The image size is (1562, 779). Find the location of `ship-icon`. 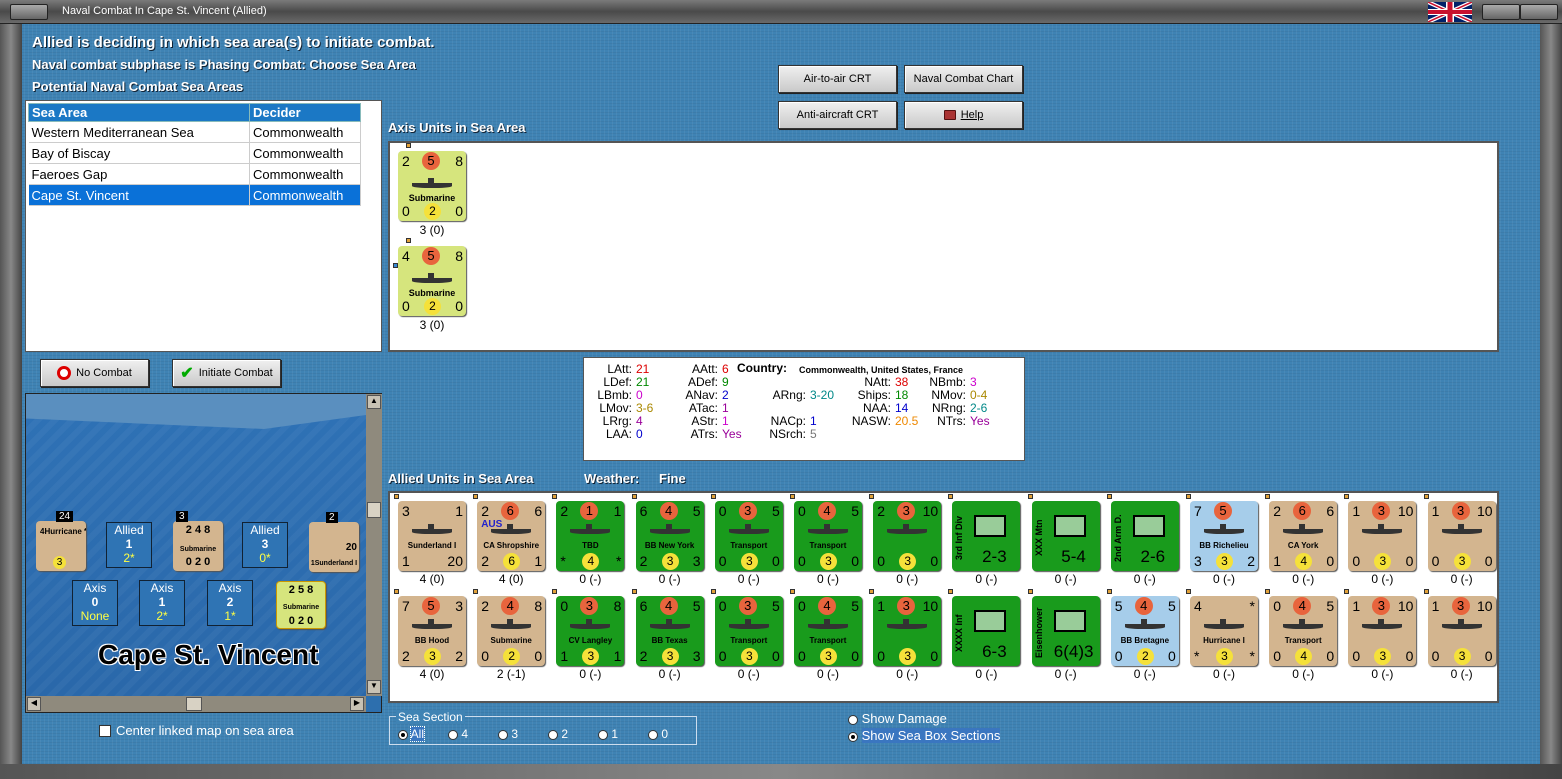

ship-icon is located at coordinates (1224, 624).